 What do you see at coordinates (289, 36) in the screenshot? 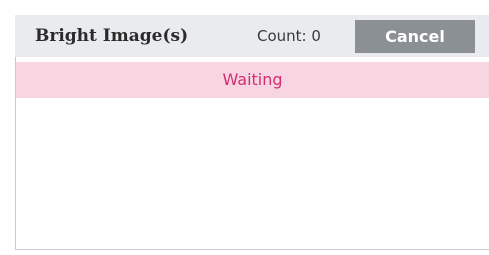
I see `image-count: Count: 0` at bounding box center [289, 36].